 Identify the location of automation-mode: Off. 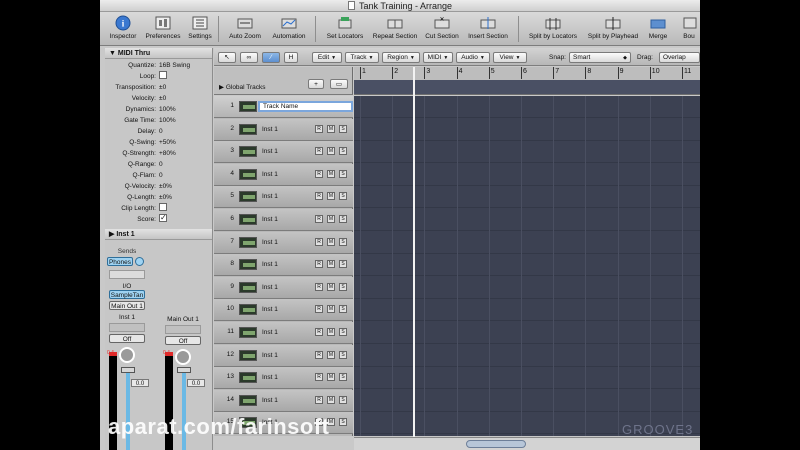
(127, 338).